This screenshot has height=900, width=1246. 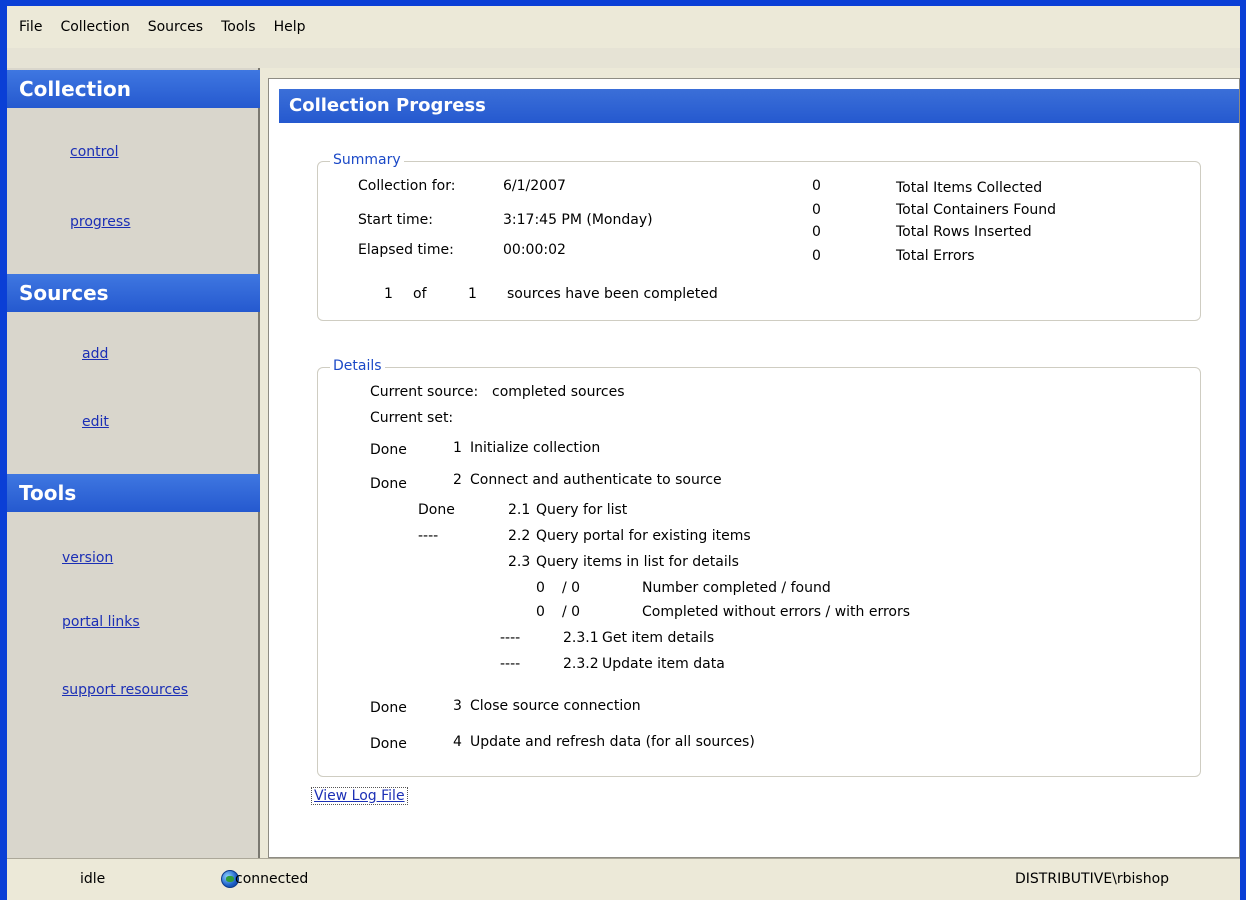 I want to click on menu-tools: Tools, so click(x=238, y=27).